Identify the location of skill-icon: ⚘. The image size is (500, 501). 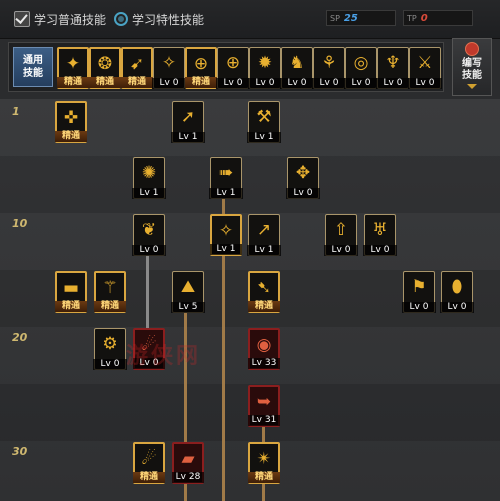
(329, 62).